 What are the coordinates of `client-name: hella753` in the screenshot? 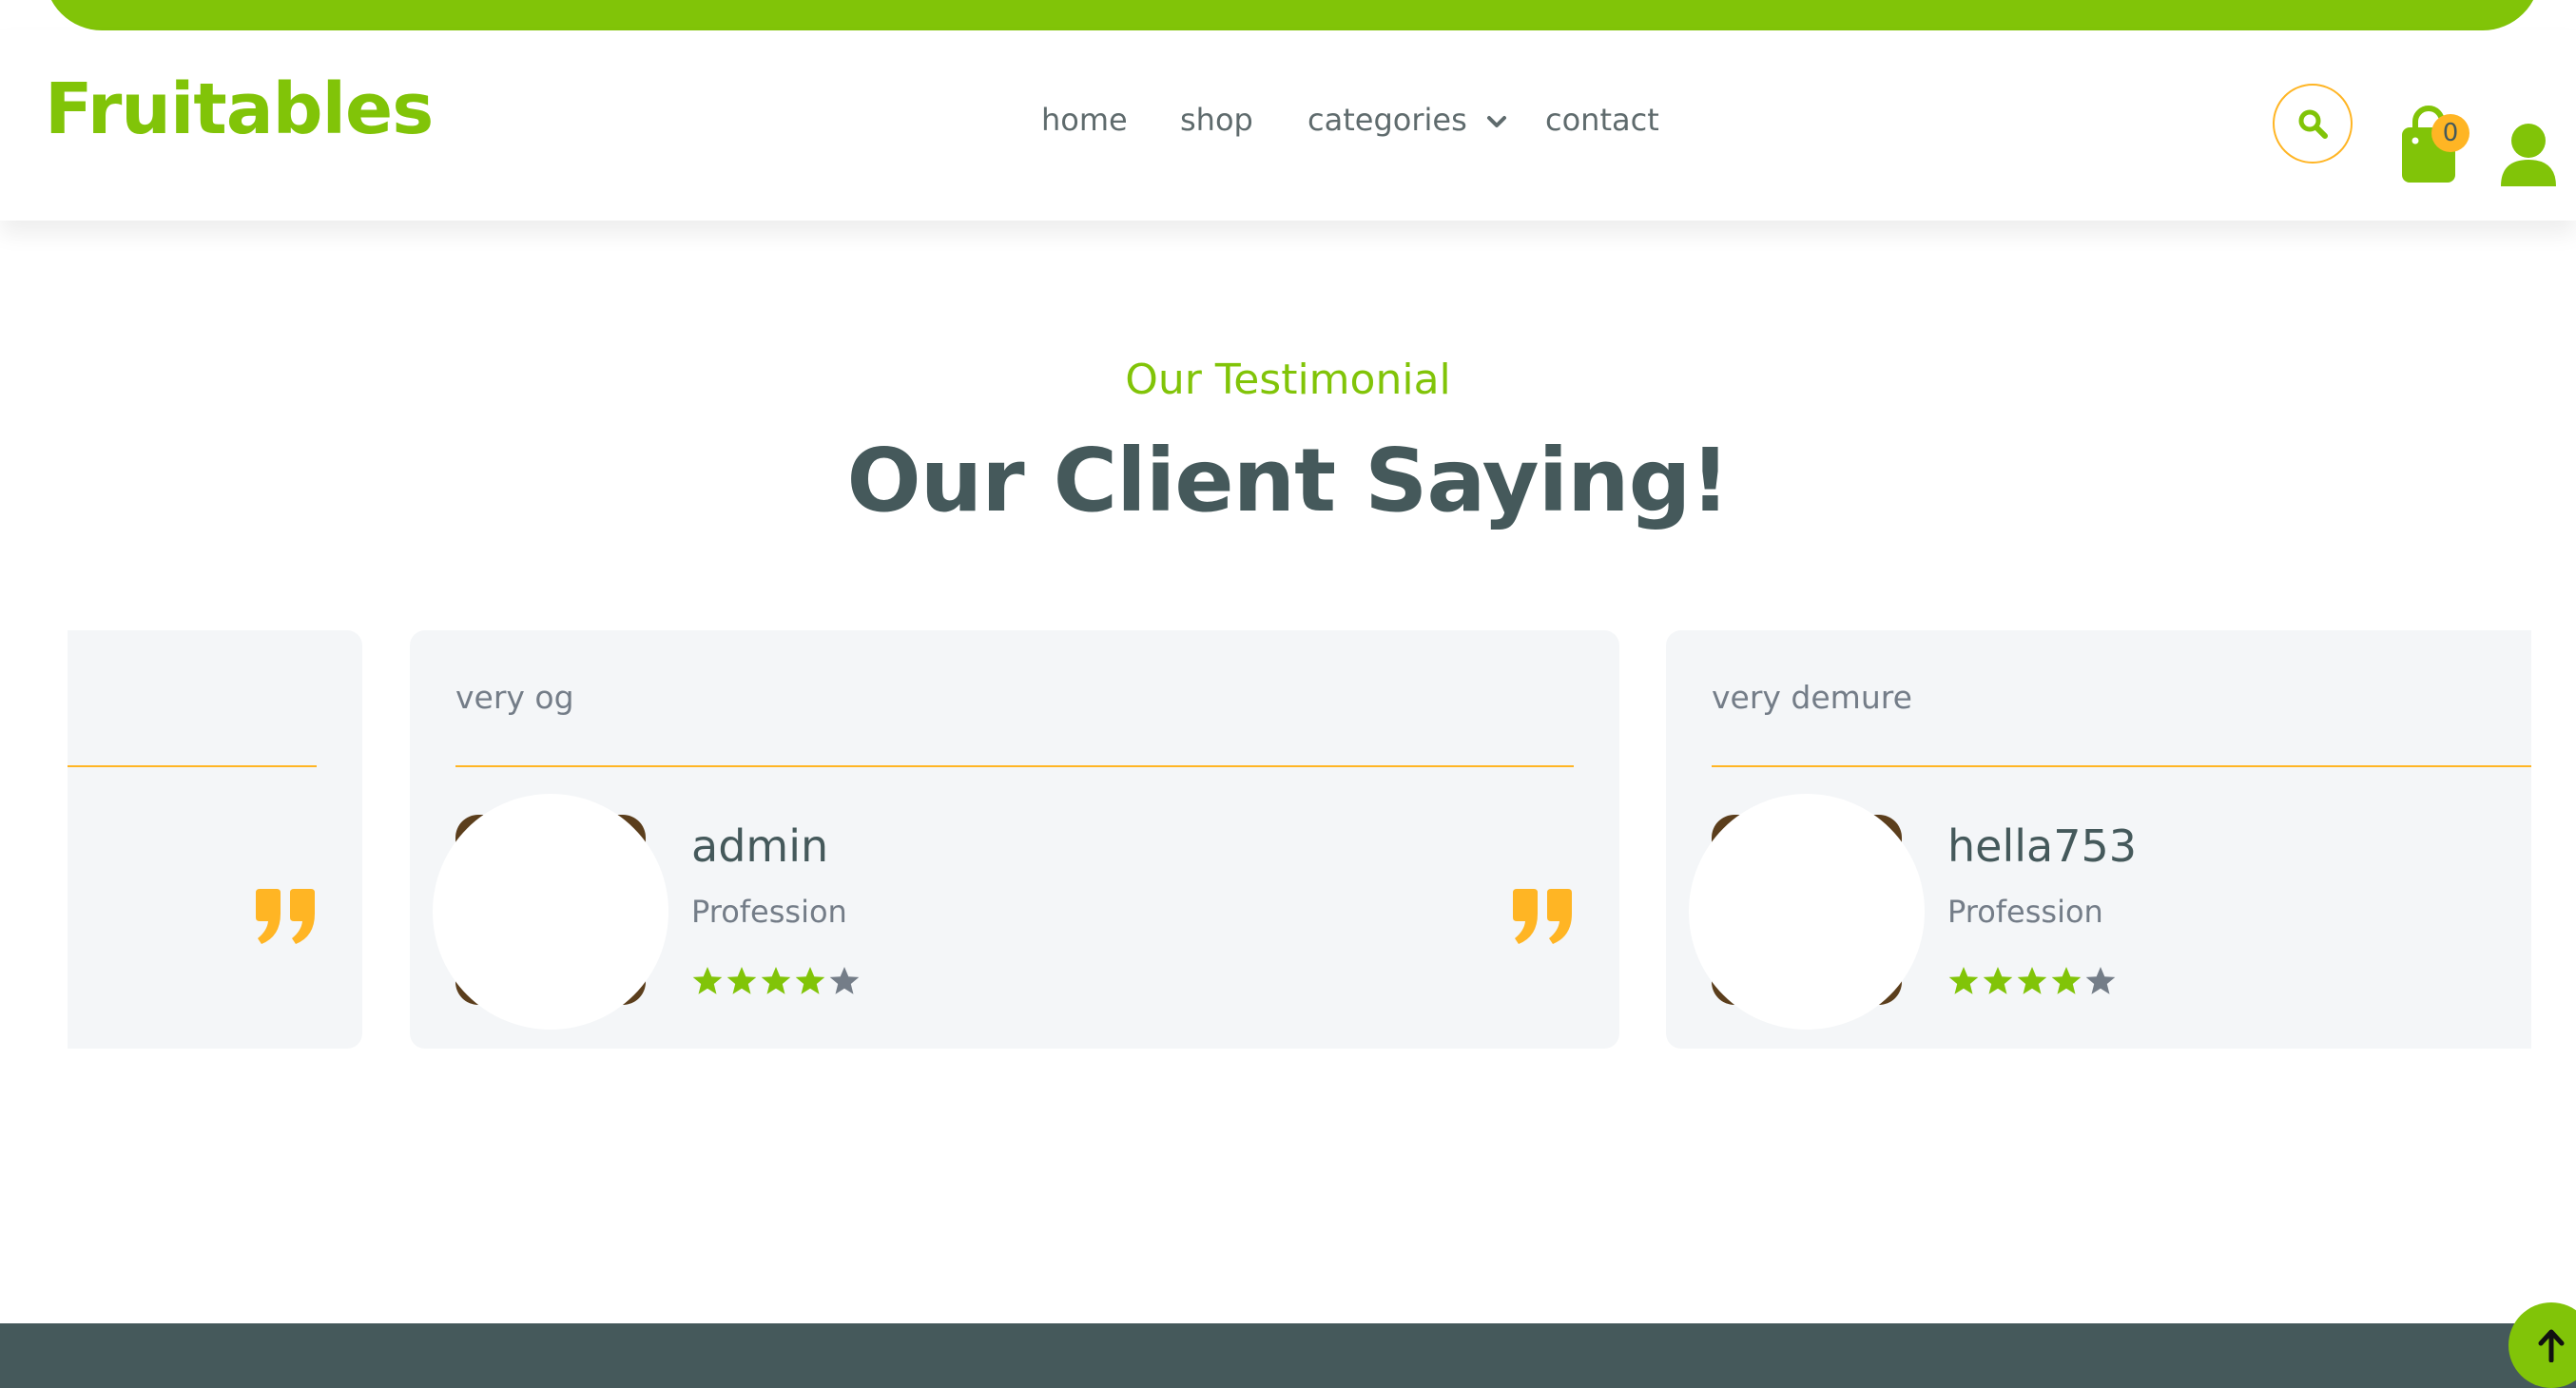 It's located at (2042, 846).